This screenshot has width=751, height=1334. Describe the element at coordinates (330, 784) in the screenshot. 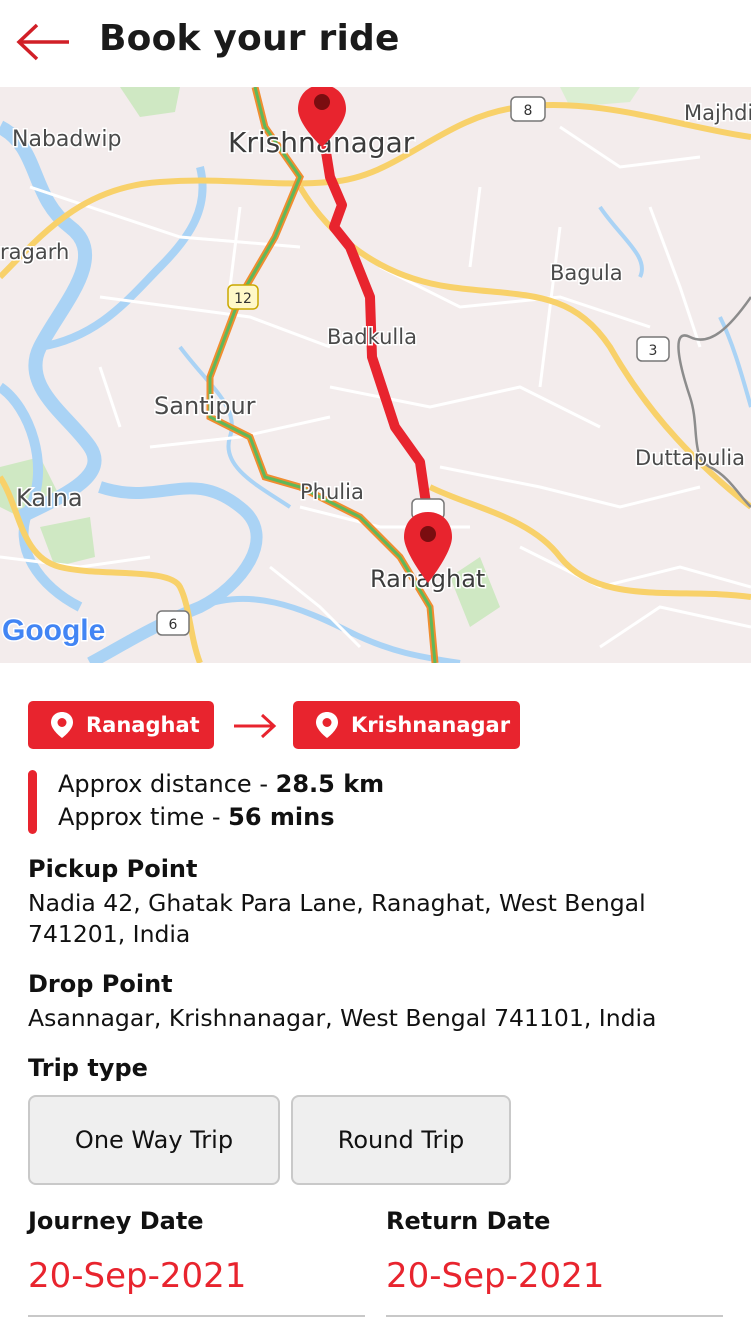

I see `distance-value: 28.5 km` at that location.